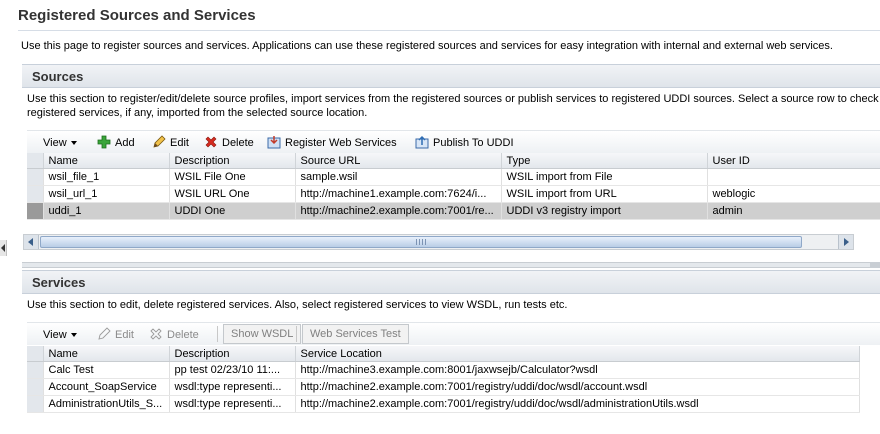 The height and width of the screenshot is (434, 880). Describe the element at coordinates (106, 194) in the screenshot. I see `cell-name: wsil_url_1` at that location.